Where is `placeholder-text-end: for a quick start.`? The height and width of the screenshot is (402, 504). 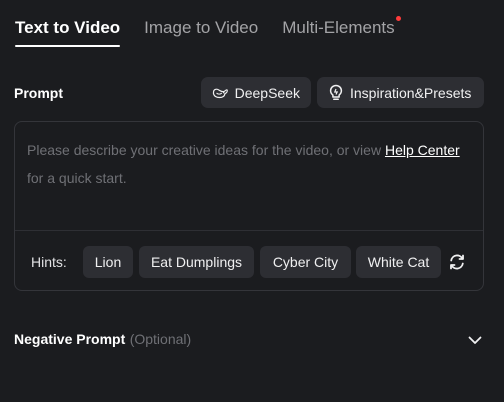 placeholder-text-end: for a quick start. is located at coordinates (77, 178).